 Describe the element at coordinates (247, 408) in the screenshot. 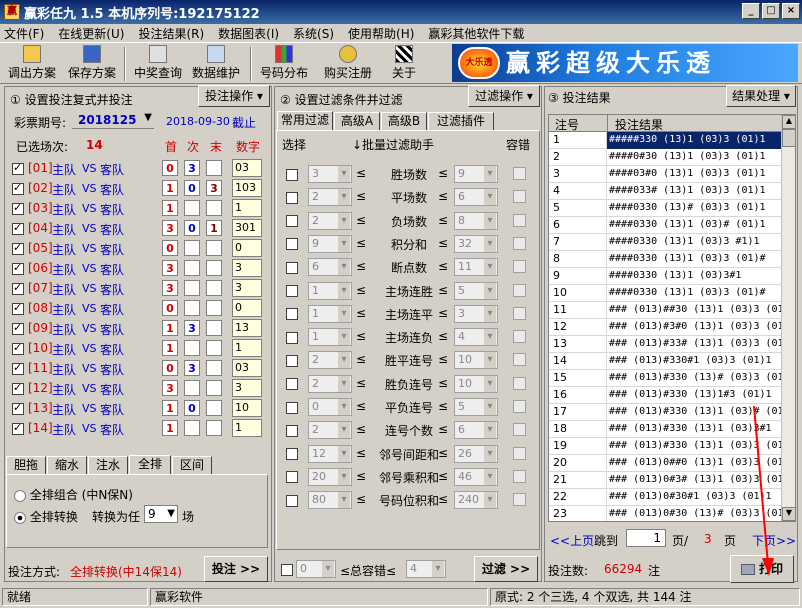

I see `digits-input: 10` at that location.